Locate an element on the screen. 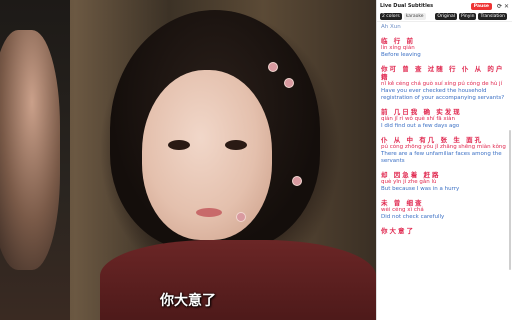 The image size is (512, 320). subtitle-entry: Ah Xun is located at coordinates (444, 27).